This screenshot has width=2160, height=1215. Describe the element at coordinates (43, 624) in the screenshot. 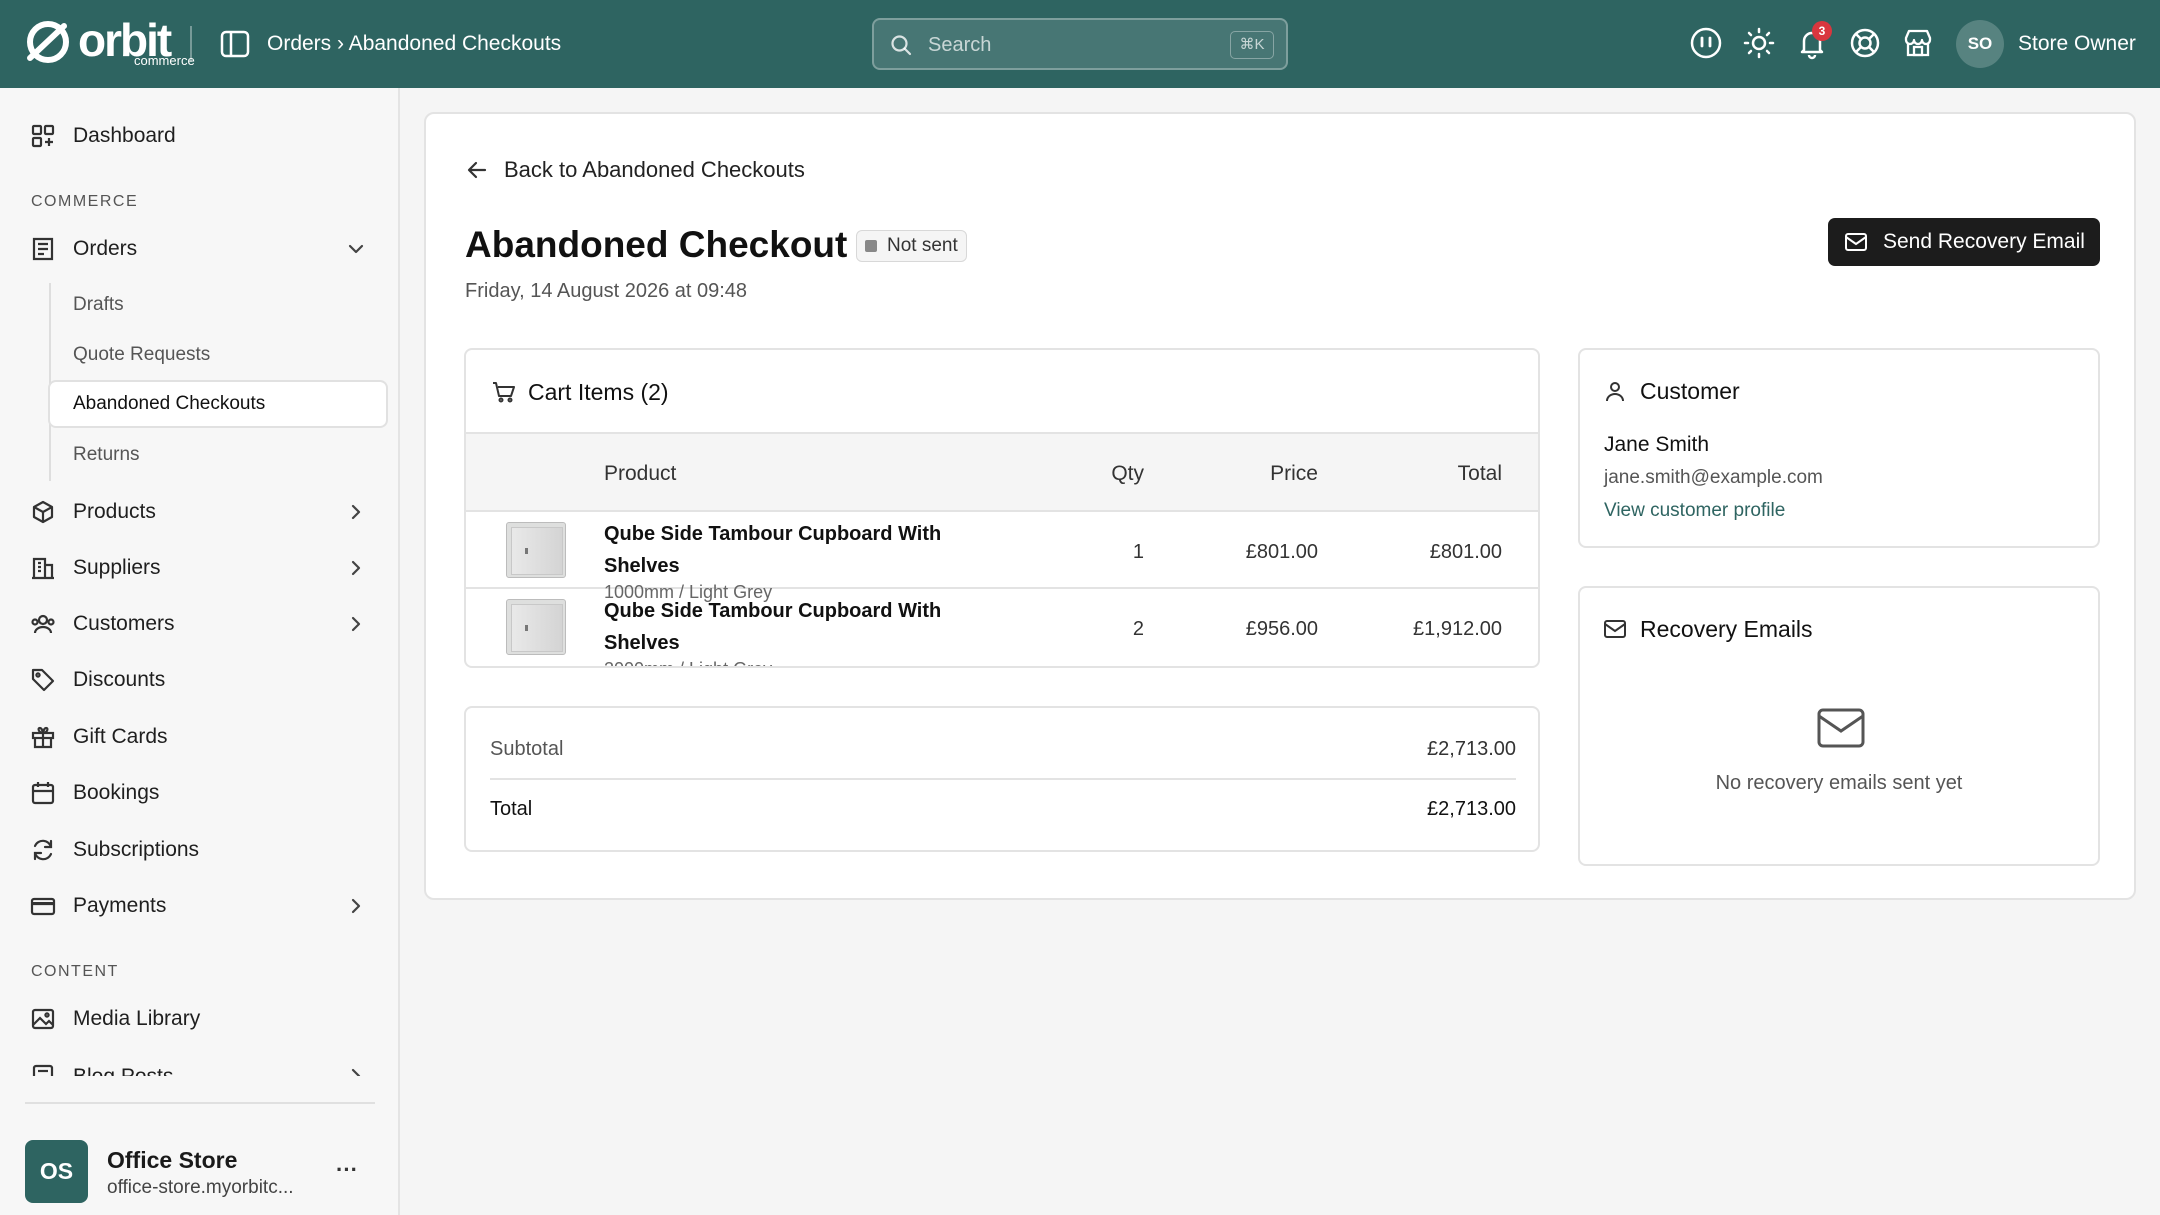

I see `users-icon` at that location.